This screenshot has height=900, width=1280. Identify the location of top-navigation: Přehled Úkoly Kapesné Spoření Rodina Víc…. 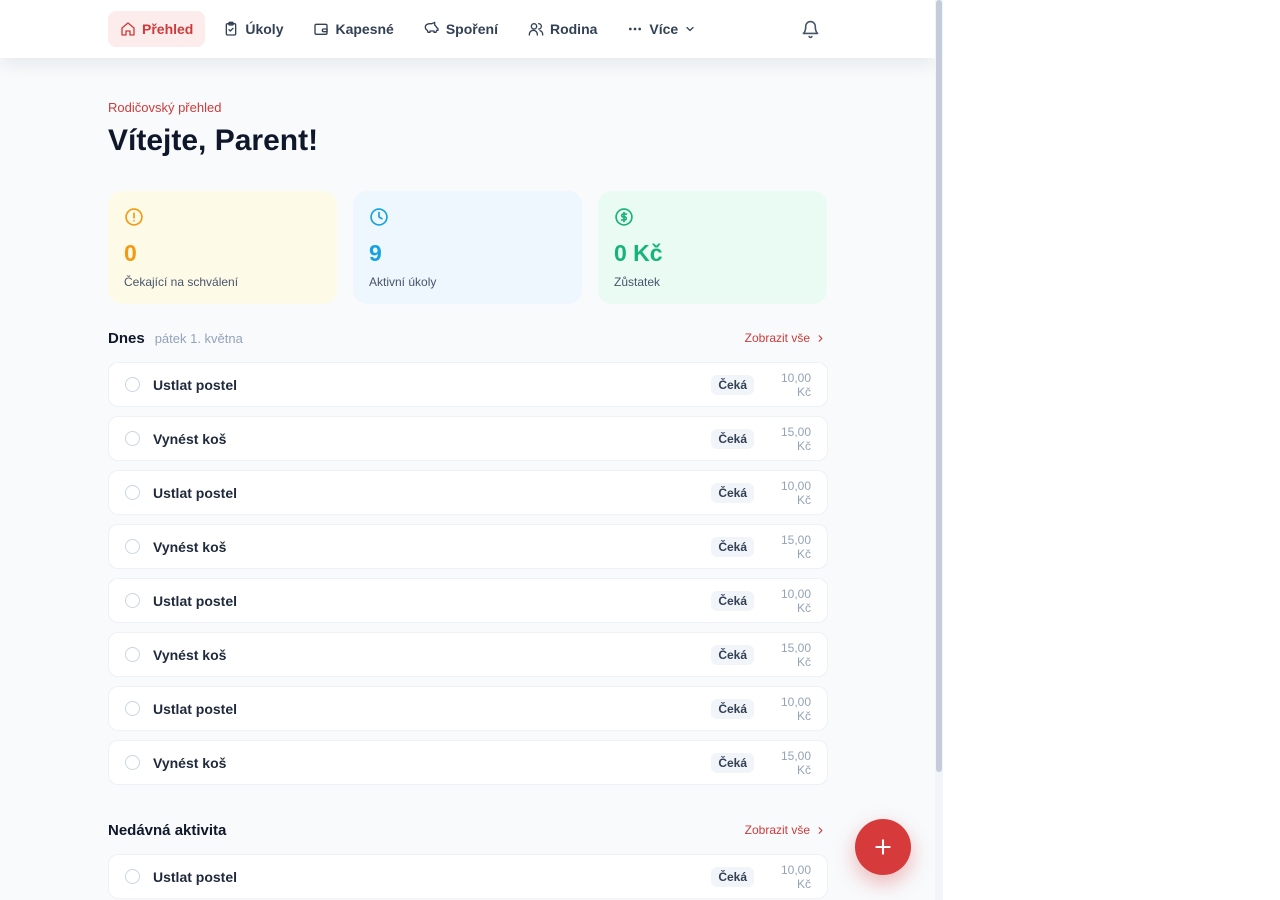
(467, 29).